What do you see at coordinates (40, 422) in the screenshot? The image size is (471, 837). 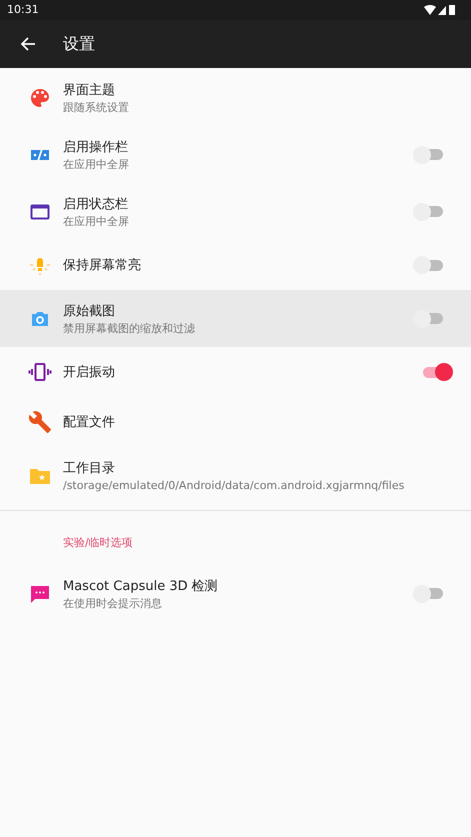 I see `wrench-icon` at bounding box center [40, 422].